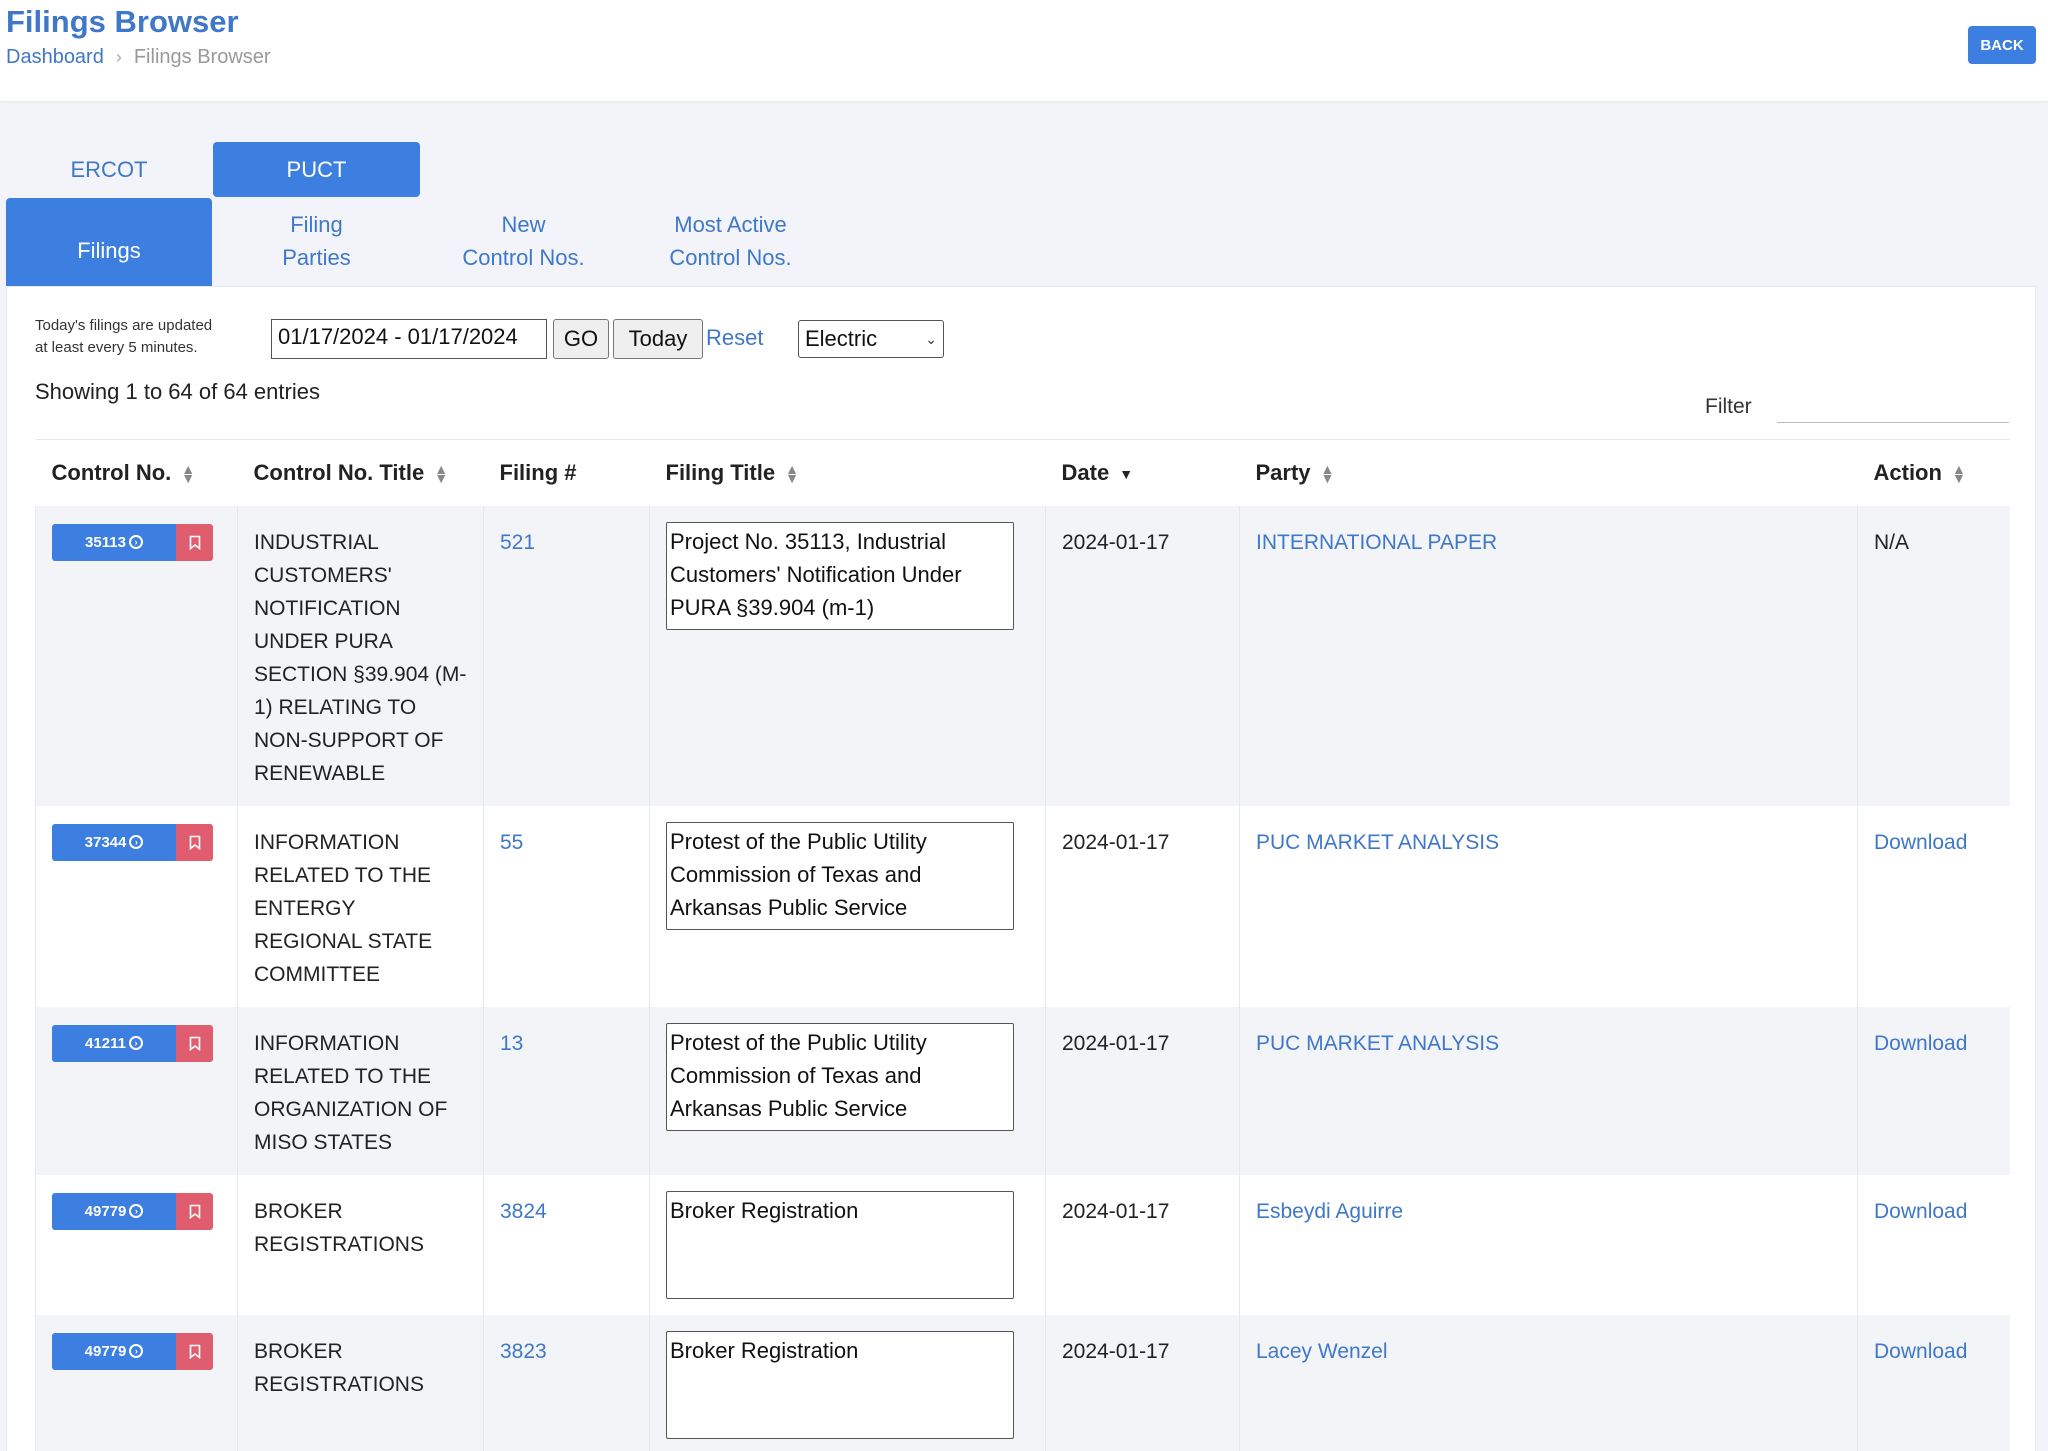 This screenshot has width=2048, height=1451. Describe the element at coordinates (1728, 406) in the screenshot. I see `filter-label: Filter` at that location.